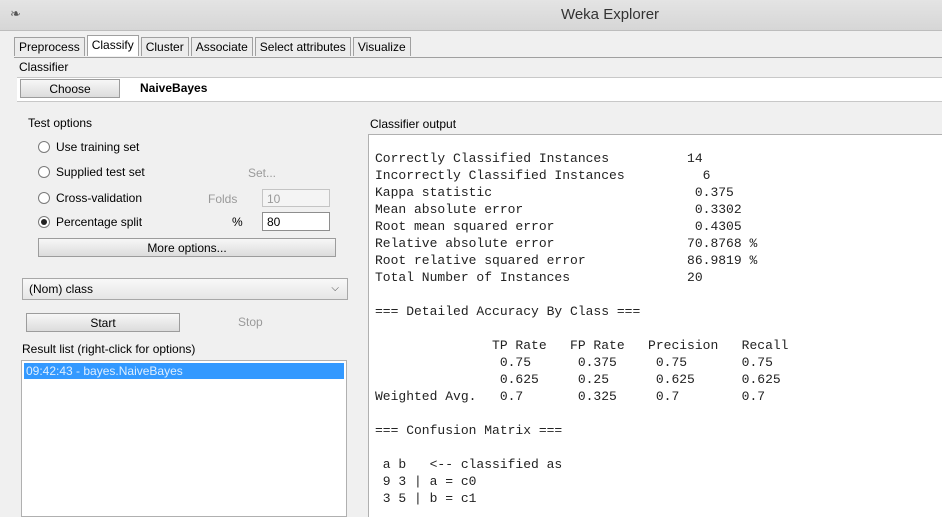 This screenshot has width=942, height=517. I want to click on output-line: === Confusion Matrix ===, so click(469, 430).